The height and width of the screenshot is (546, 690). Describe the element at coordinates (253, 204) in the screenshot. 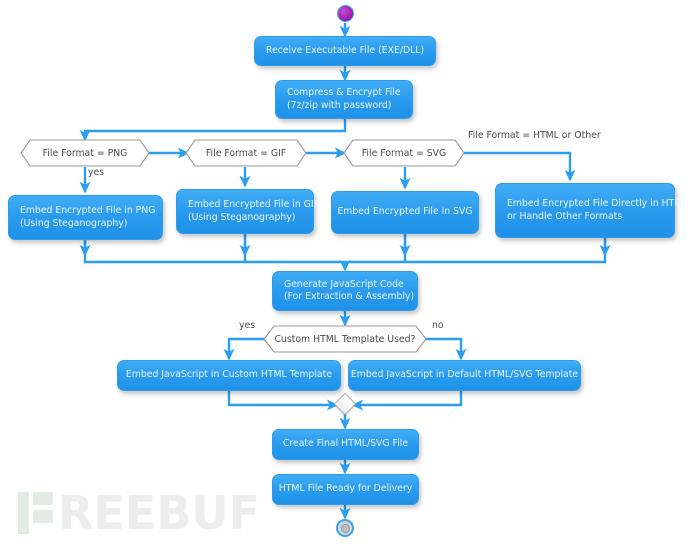

I see `node-embed-gif-line1: Embed Encrypted File in GIF` at that location.